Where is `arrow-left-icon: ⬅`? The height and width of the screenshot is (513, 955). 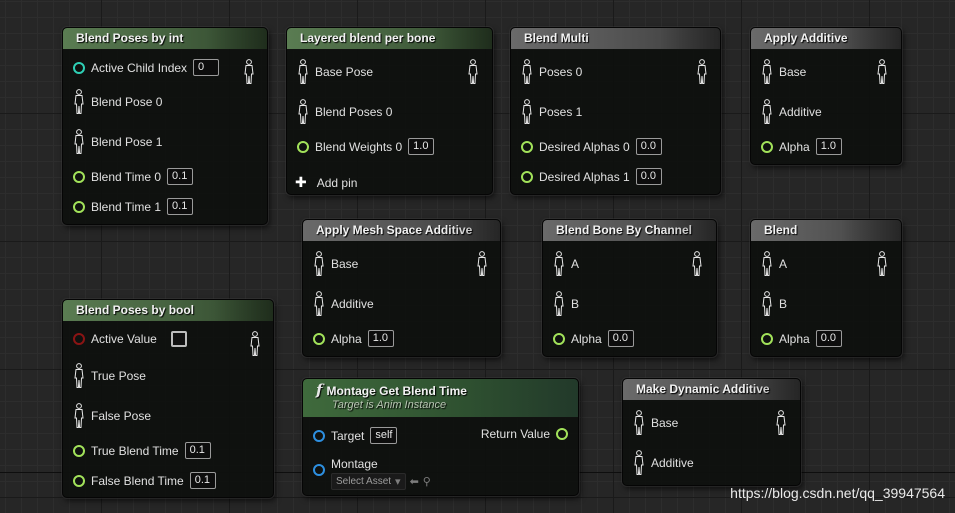 arrow-left-icon: ⬅ is located at coordinates (414, 481).